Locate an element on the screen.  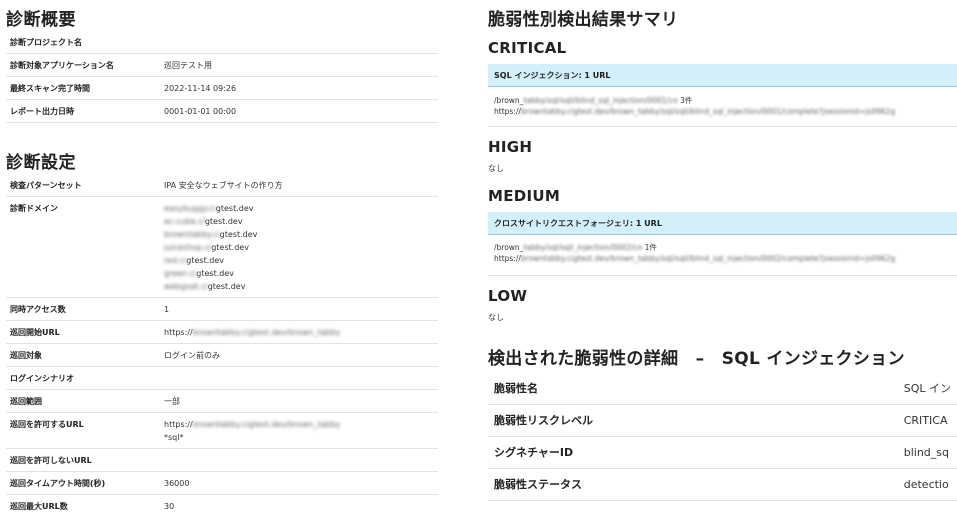
domain-blurred: easybuggy.ci is located at coordinates (190, 208).